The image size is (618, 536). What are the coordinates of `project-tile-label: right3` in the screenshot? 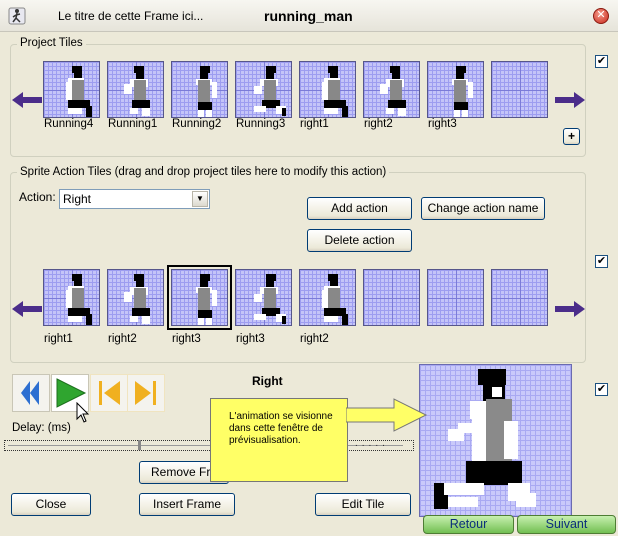 It's located at (442, 124).